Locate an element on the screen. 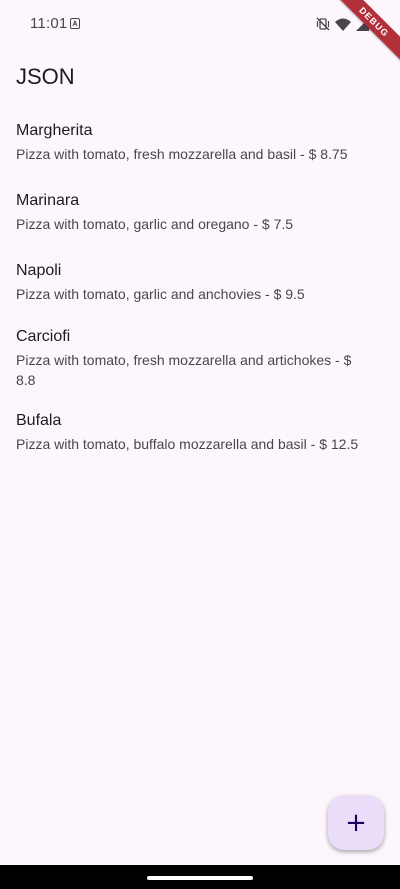  list-item-title: Margherita is located at coordinates (54, 130).